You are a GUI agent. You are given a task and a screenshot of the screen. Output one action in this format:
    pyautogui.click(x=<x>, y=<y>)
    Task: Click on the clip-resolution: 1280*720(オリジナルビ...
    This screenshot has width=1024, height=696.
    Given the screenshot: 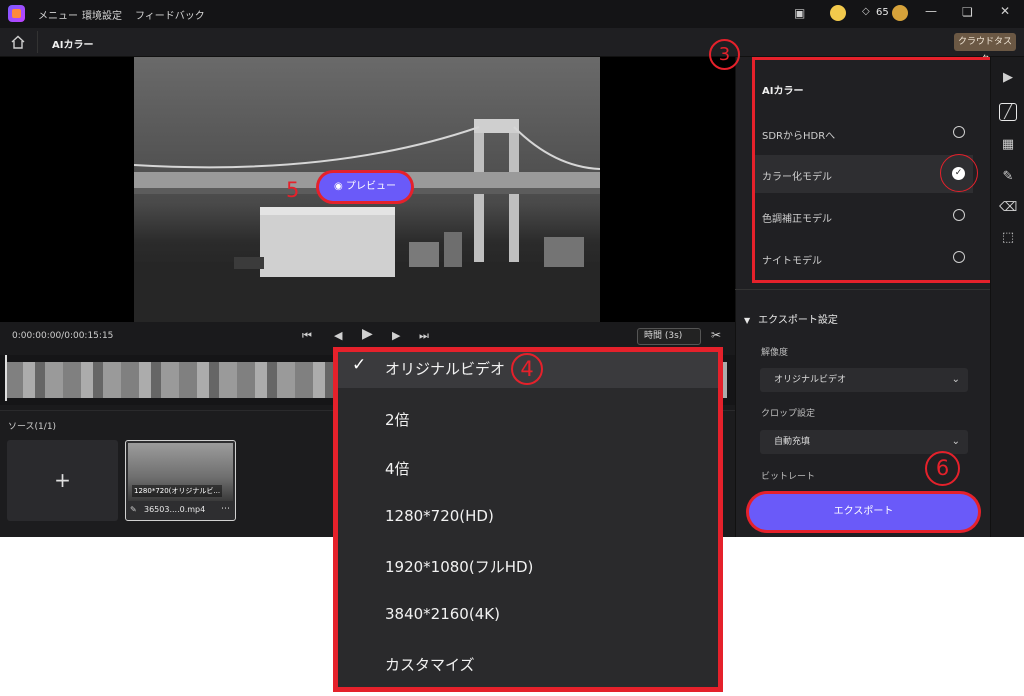 What is the action you would take?
    pyautogui.click(x=177, y=491)
    